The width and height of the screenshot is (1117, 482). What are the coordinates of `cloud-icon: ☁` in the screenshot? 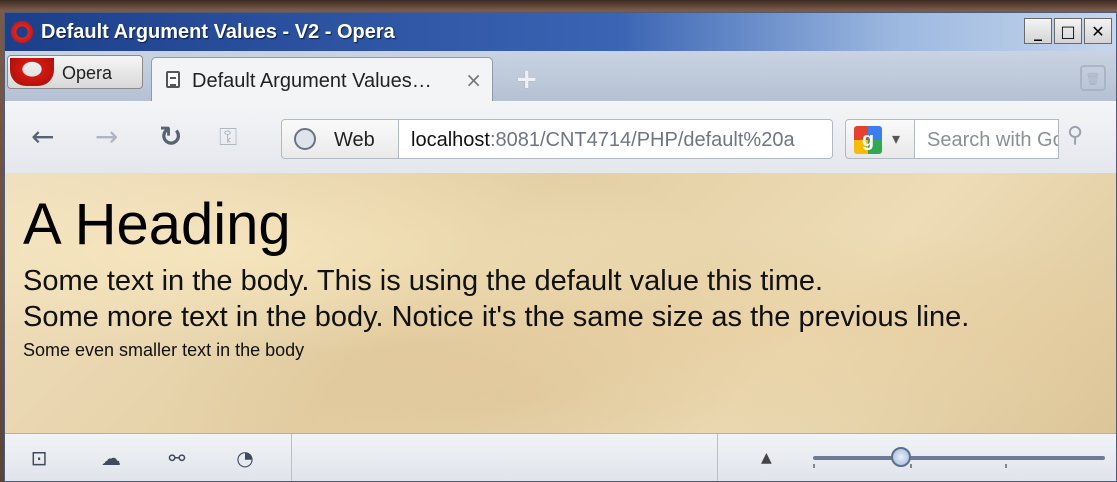 It's located at (111, 458).